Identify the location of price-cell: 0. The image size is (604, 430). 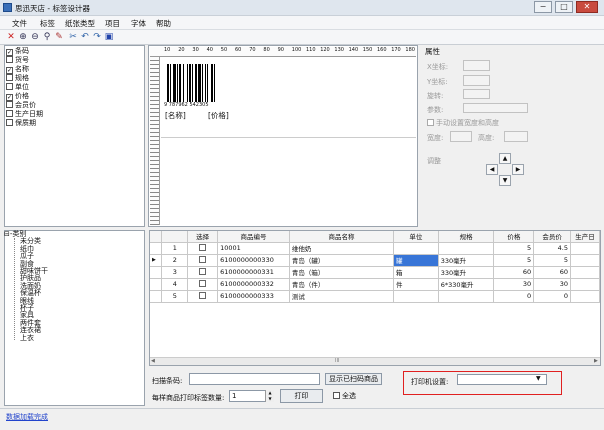
(514, 296).